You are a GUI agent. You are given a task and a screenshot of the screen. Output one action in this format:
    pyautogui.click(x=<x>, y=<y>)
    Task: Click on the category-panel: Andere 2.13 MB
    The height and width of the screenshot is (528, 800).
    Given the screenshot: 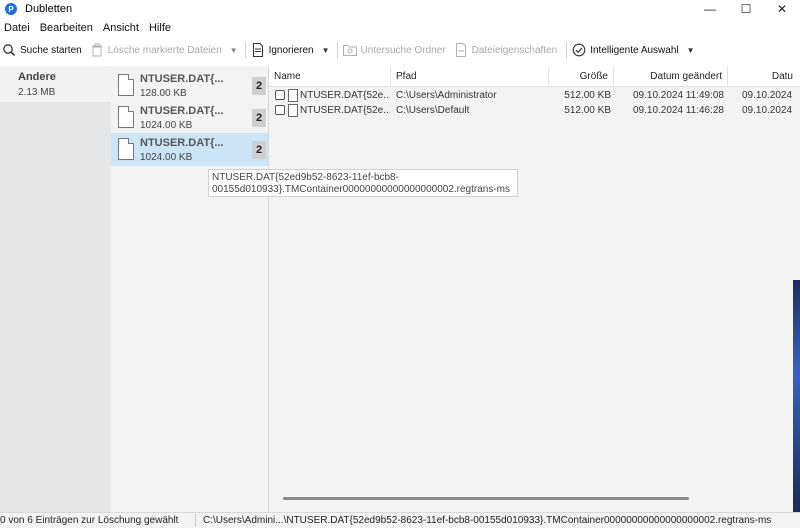 What is the action you would take?
    pyautogui.click(x=55, y=289)
    